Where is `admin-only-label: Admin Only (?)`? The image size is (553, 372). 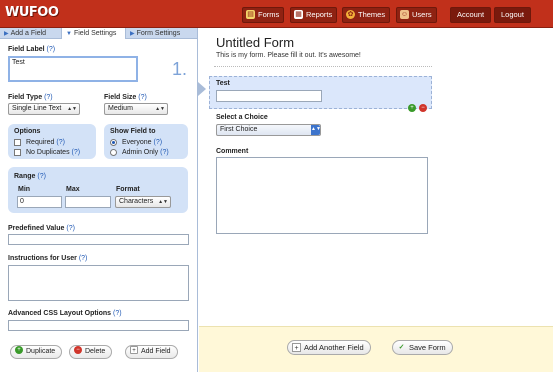 admin-only-label: Admin Only (?) is located at coordinates (145, 152).